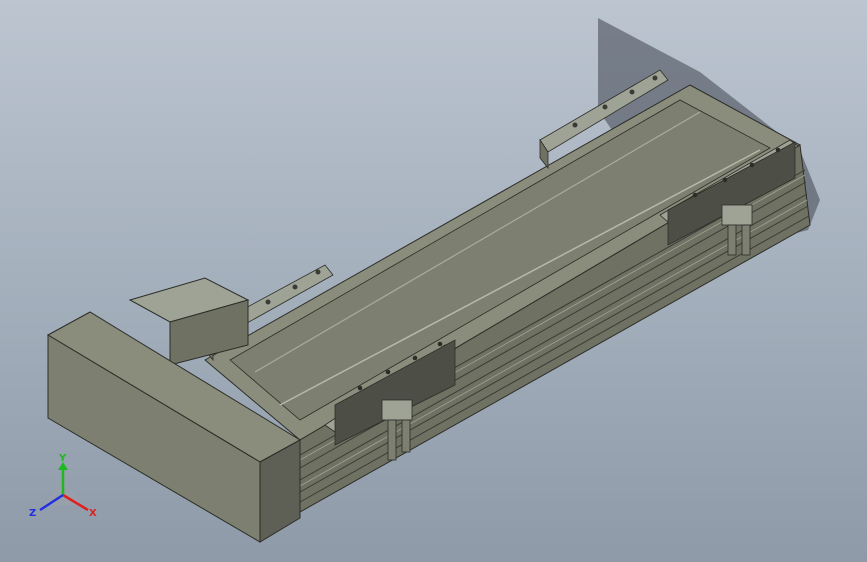 Image resolution: width=867 pixels, height=562 pixels. Describe the element at coordinates (93, 513) in the screenshot. I see `x-axis-label: X` at that location.